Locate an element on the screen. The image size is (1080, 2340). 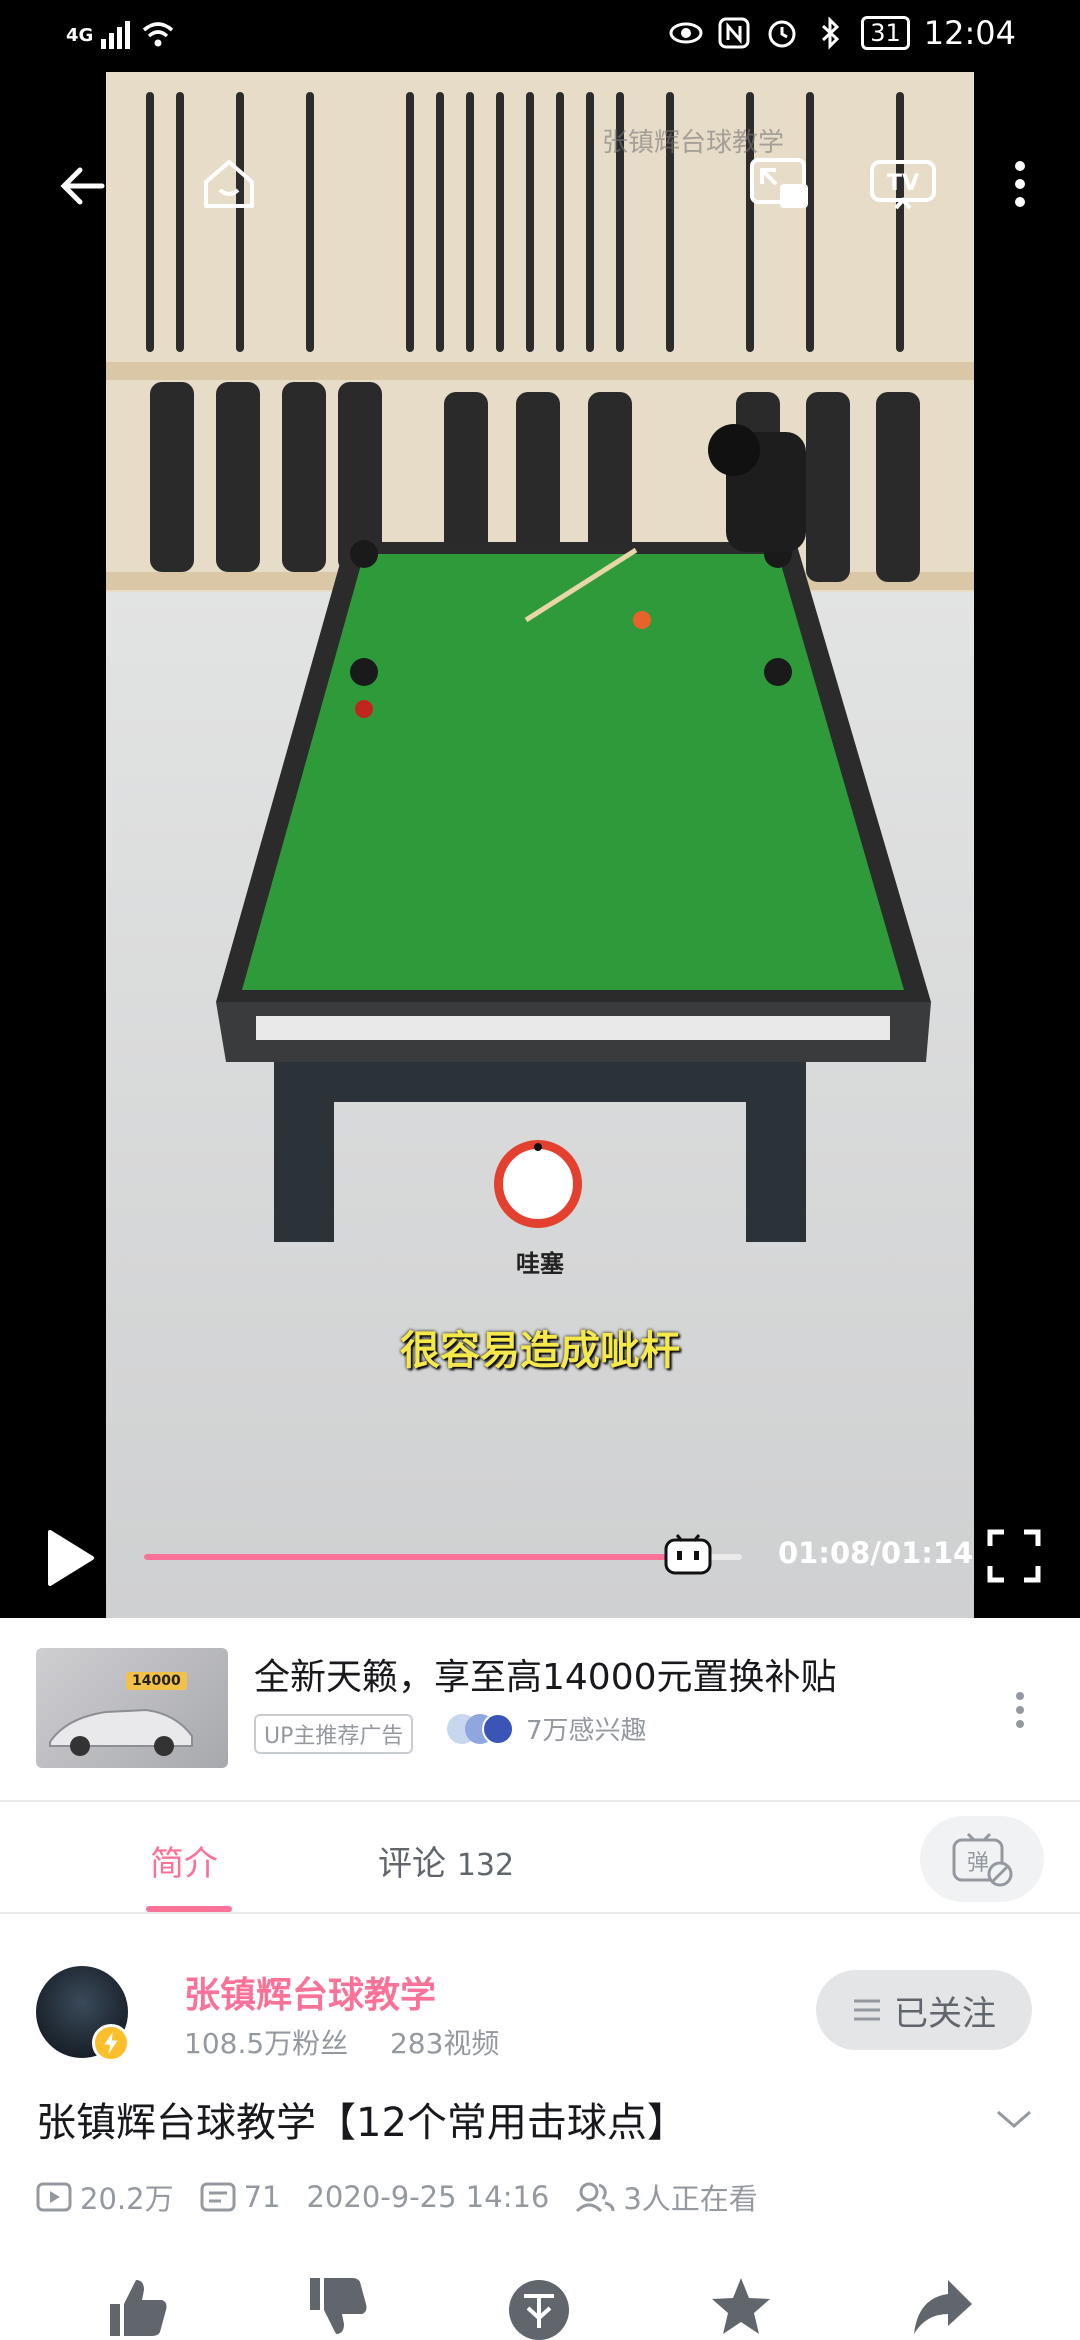
coin-icon is located at coordinates (539, 2307).